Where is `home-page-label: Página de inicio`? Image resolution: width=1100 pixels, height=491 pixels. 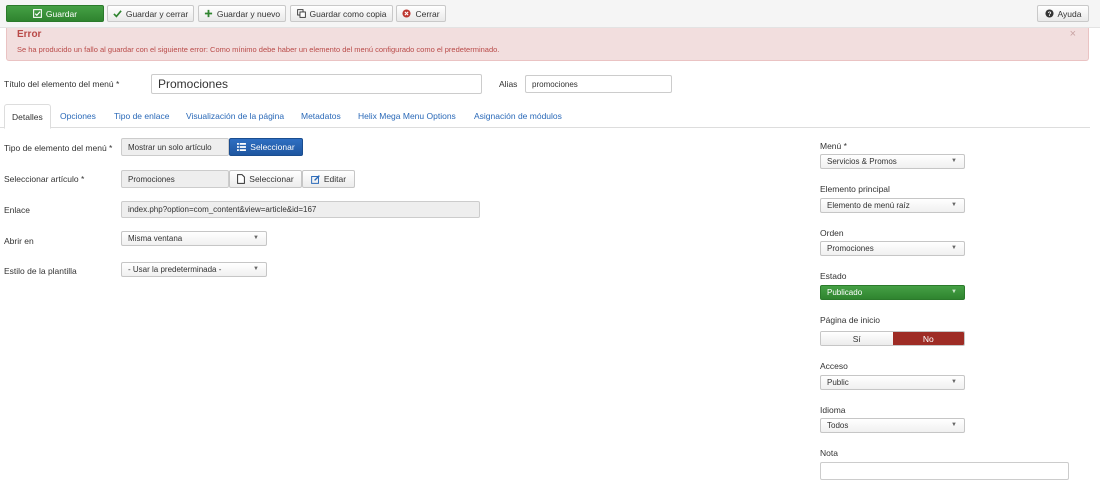
home-page-label: Página de inicio is located at coordinates (850, 320).